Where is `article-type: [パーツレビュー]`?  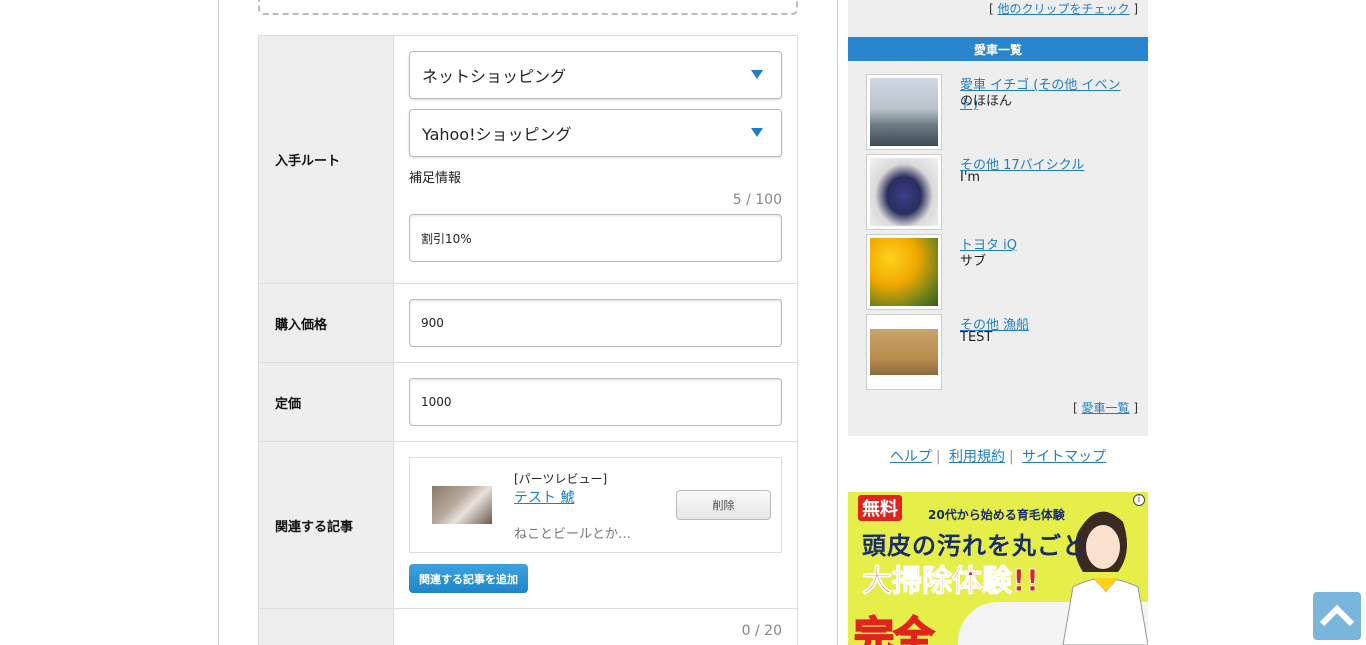 article-type: [パーツレビュー] is located at coordinates (561, 479).